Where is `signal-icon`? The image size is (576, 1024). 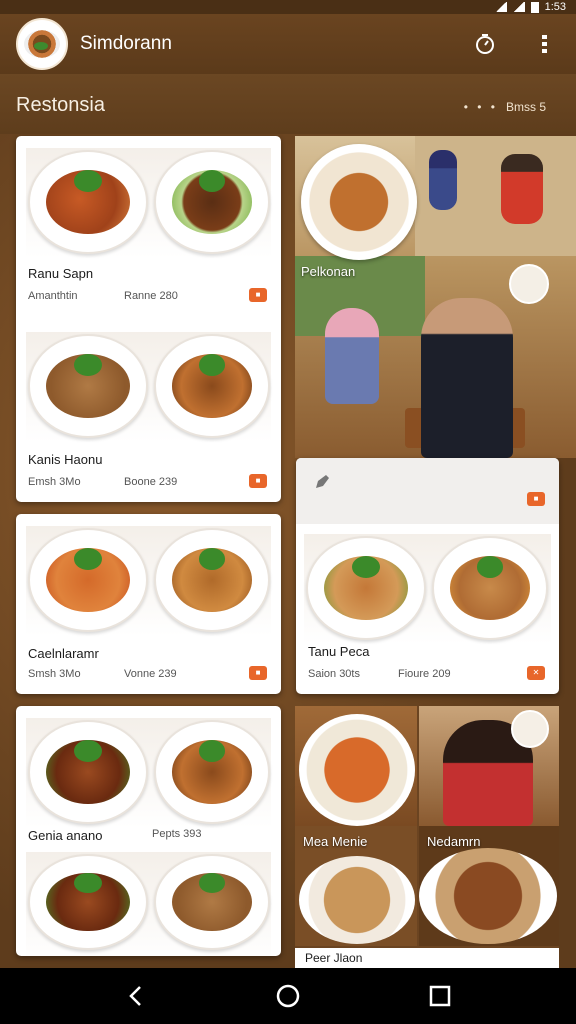
signal-icon is located at coordinates (518, 7).